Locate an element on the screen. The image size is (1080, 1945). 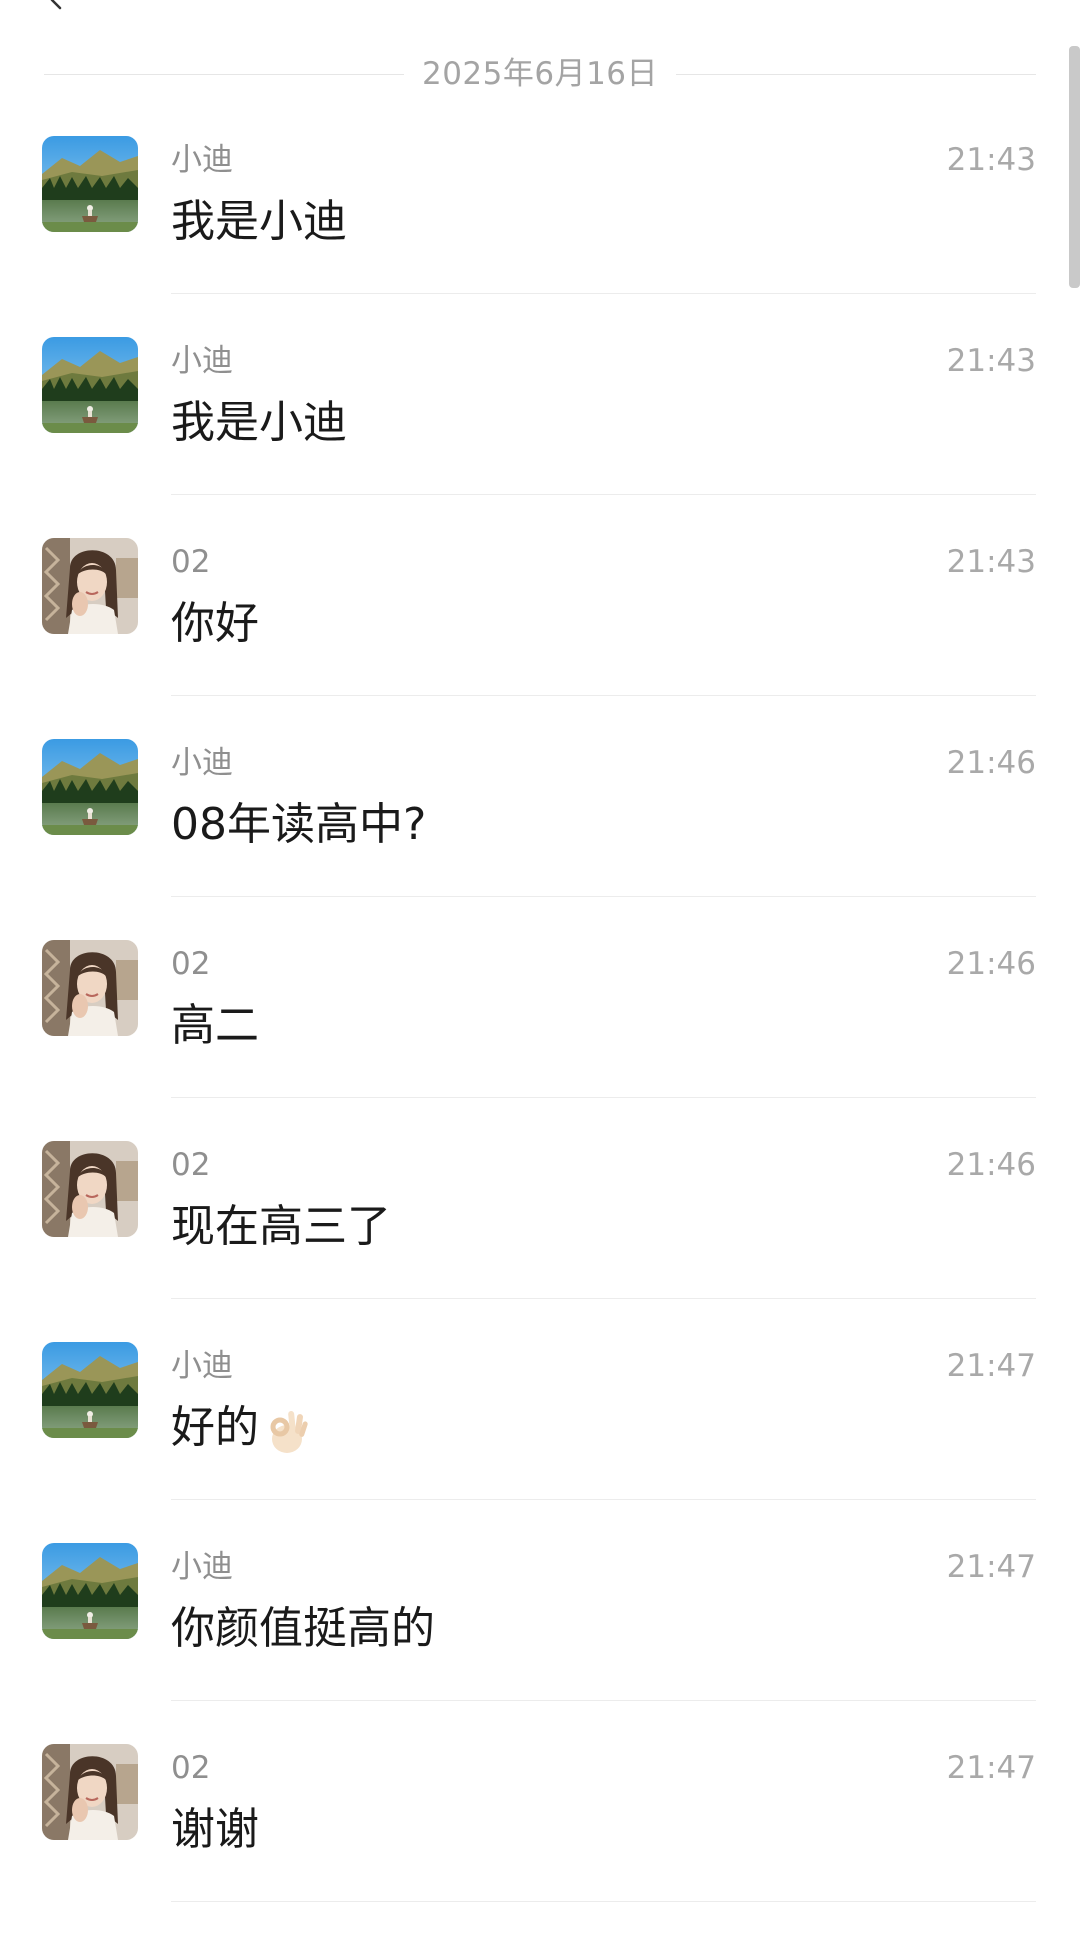
message-text-content: 你好 is located at coordinates (215, 623).